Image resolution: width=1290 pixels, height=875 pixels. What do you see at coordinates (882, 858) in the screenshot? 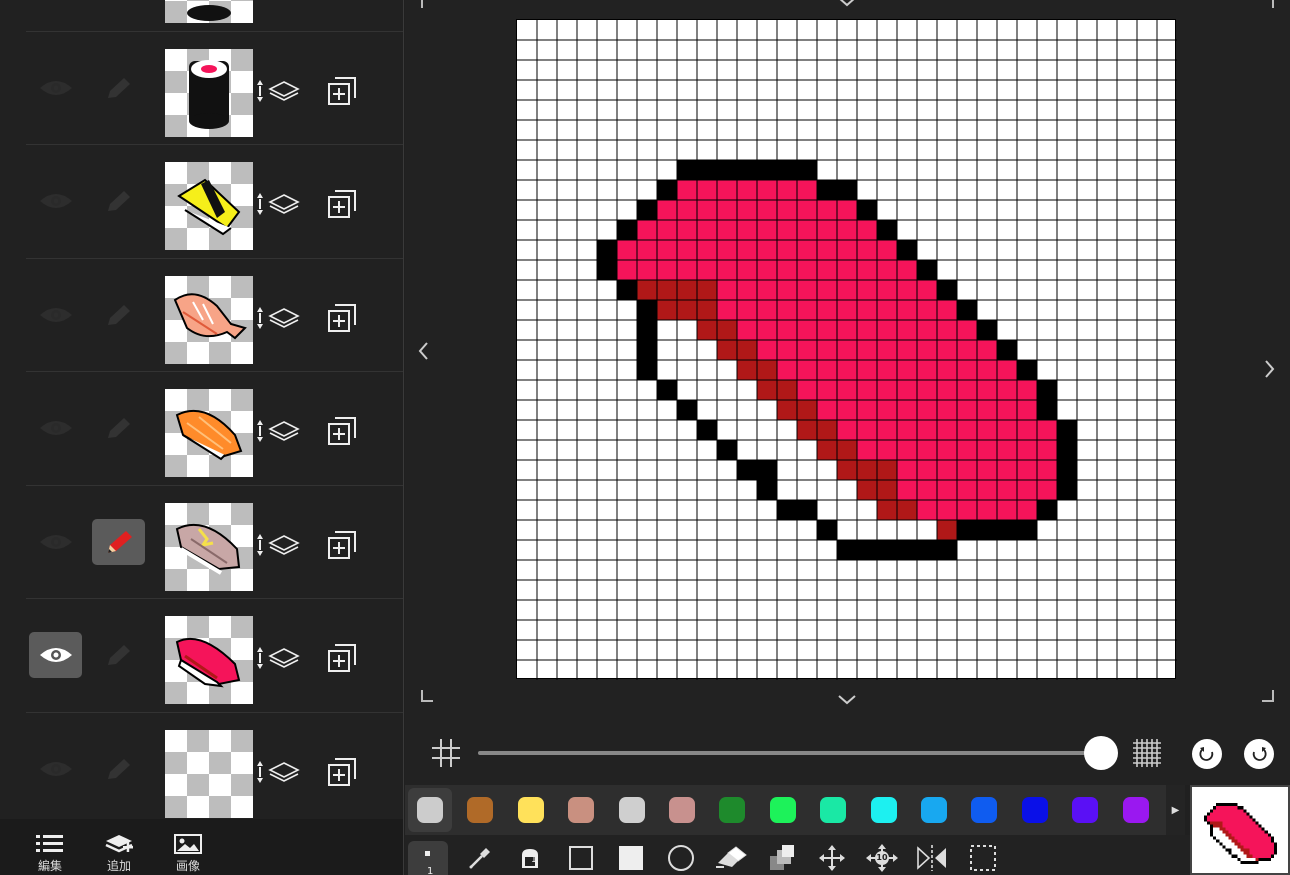
I see `move-step-tool: 10` at bounding box center [882, 858].